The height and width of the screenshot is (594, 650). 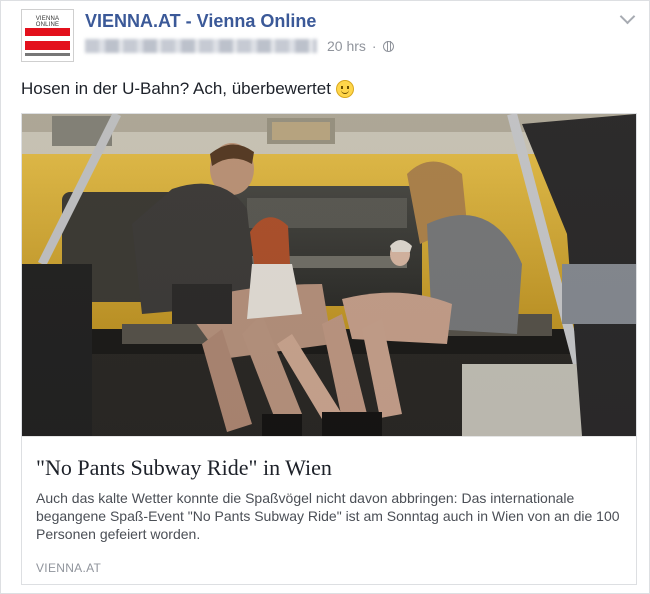 What do you see at coordinates (344, 89) in the screenshot?
I see `smiley-icon` at bounding box center [344, 89].